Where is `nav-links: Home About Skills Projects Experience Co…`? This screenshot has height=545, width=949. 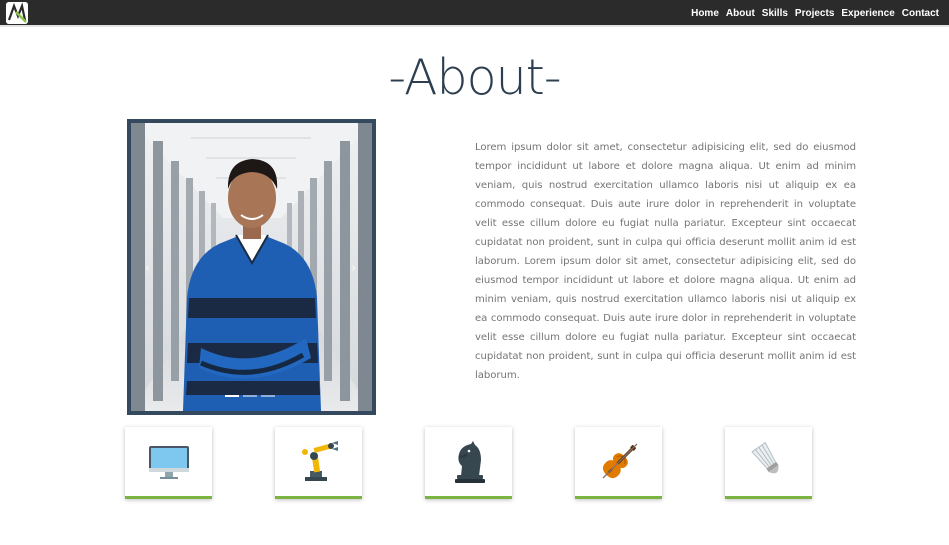 nav-links: Home About Skills Projects Experience Co… is located at coordinates (815, 13).